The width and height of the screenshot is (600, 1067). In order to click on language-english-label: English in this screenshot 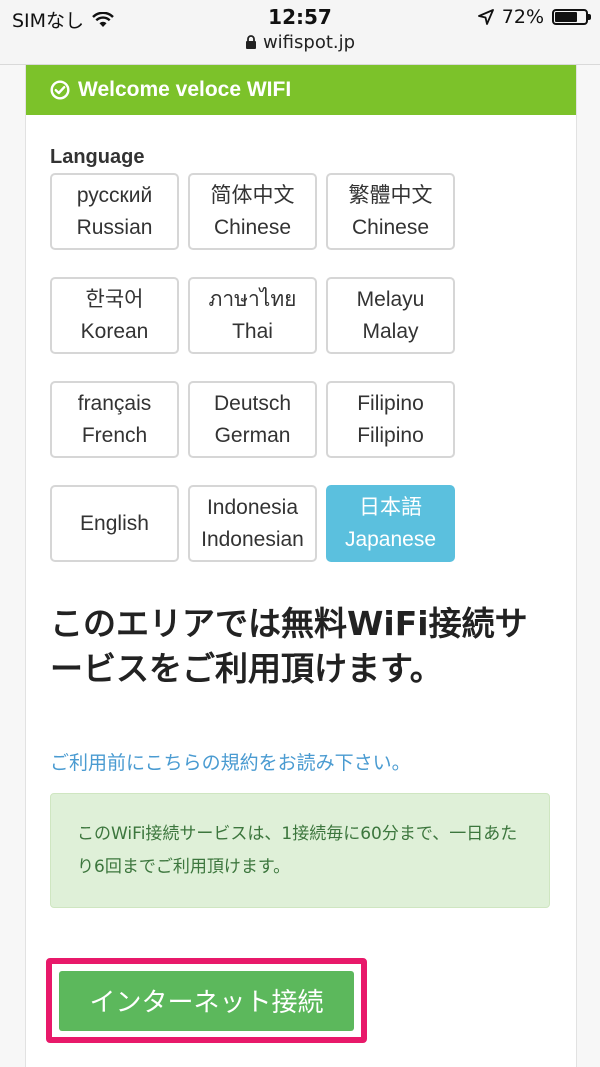, I will do `click(114, 523)`.